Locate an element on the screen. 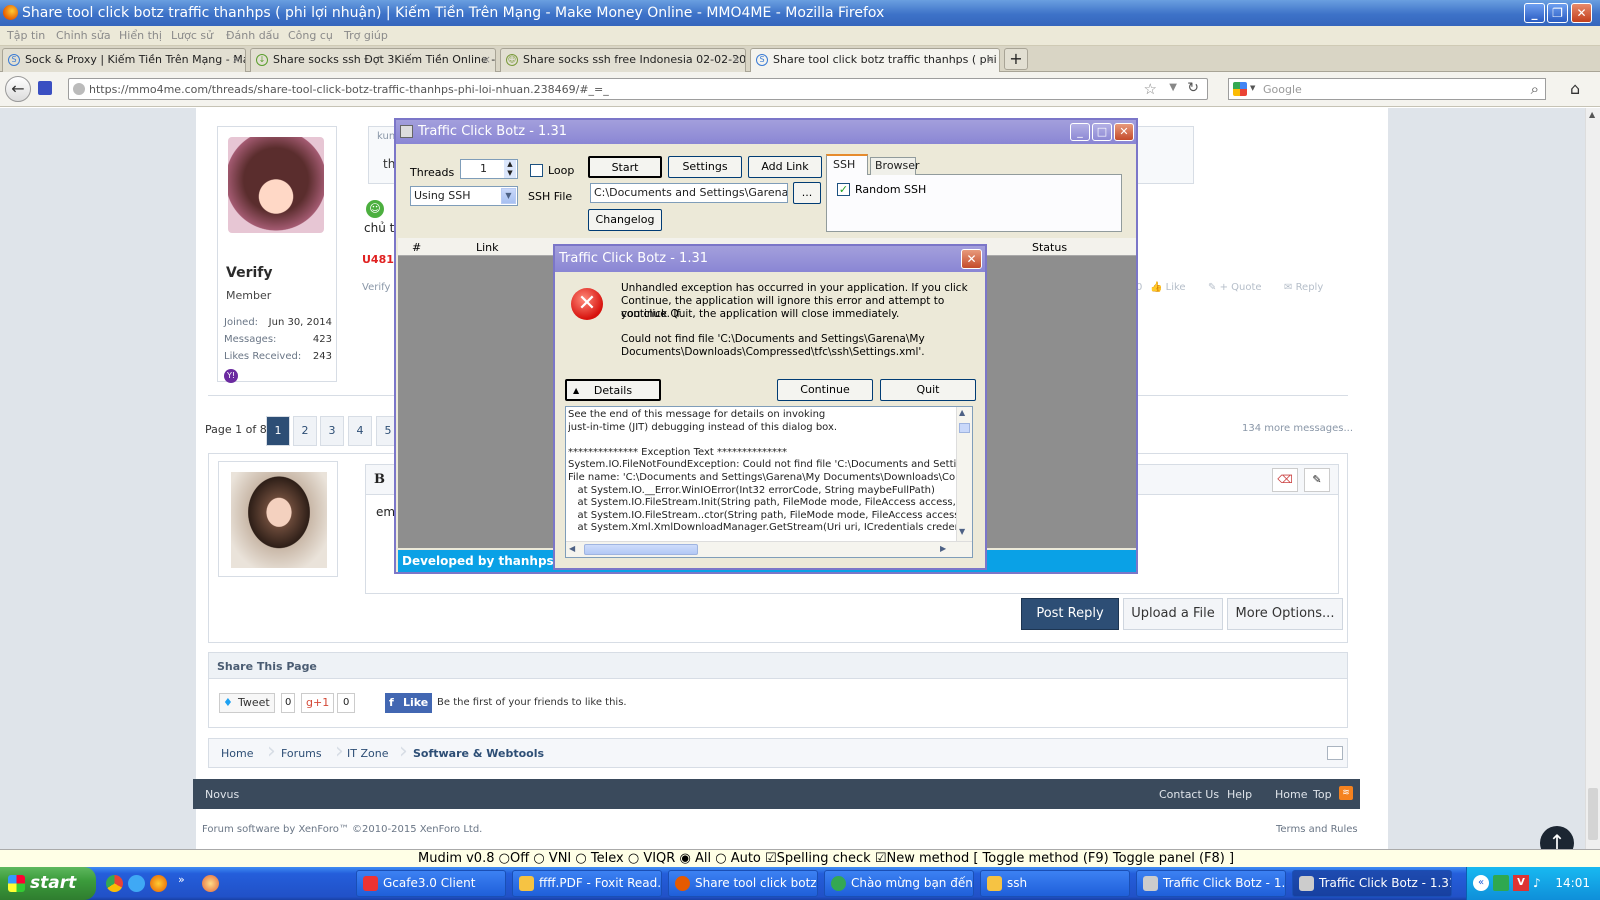 The height and width of the screenshot is (900, 1600). menu-edit: Chỉnh sửa is located at coordinates (83, 35).